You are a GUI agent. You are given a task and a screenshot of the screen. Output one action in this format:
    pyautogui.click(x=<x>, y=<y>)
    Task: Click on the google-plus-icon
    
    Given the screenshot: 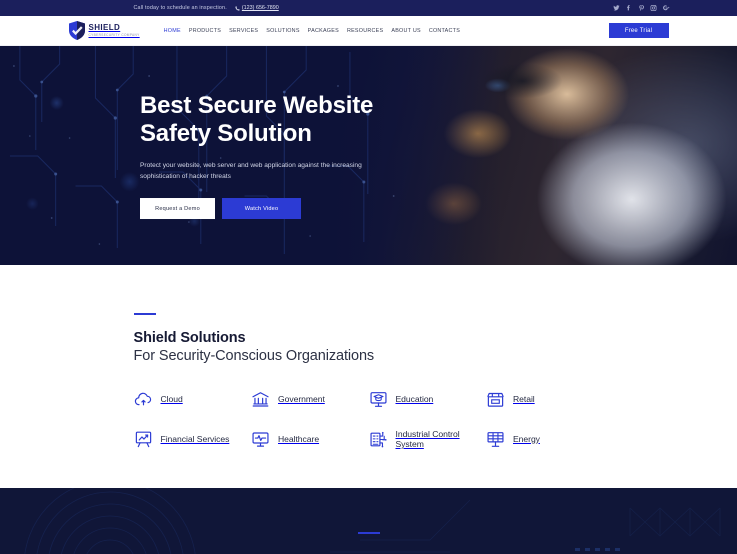 What is the action you would take?
    pyautogui.click(x=665, y=8)
    